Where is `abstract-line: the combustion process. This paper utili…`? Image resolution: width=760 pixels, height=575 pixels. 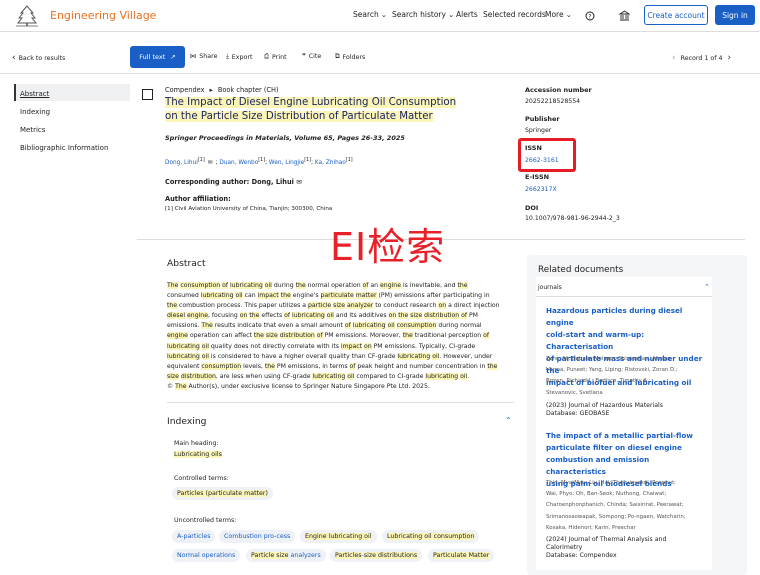
abstract-line: the combustion process. This paper utili… is located at coordinates (333, 306).